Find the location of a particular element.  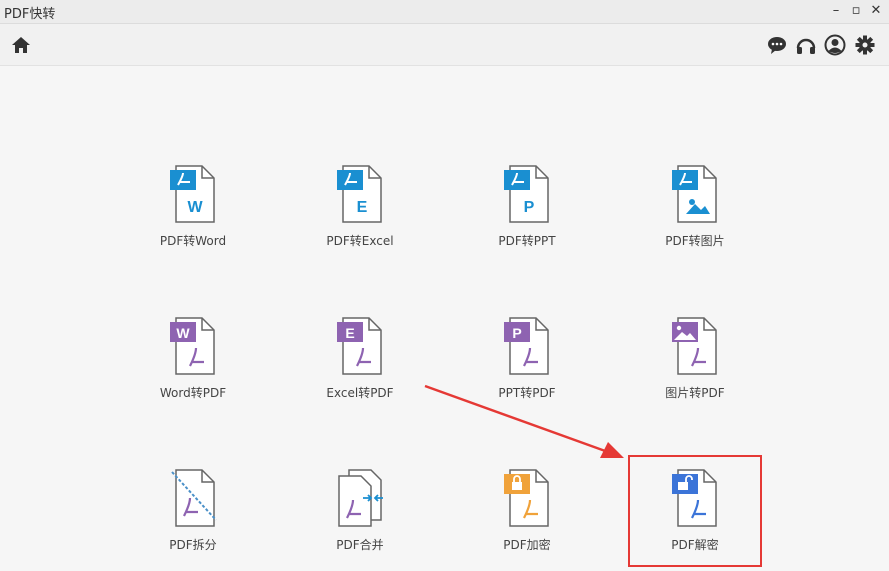

annotation-highlight-box is located at coordinates (695, 511).